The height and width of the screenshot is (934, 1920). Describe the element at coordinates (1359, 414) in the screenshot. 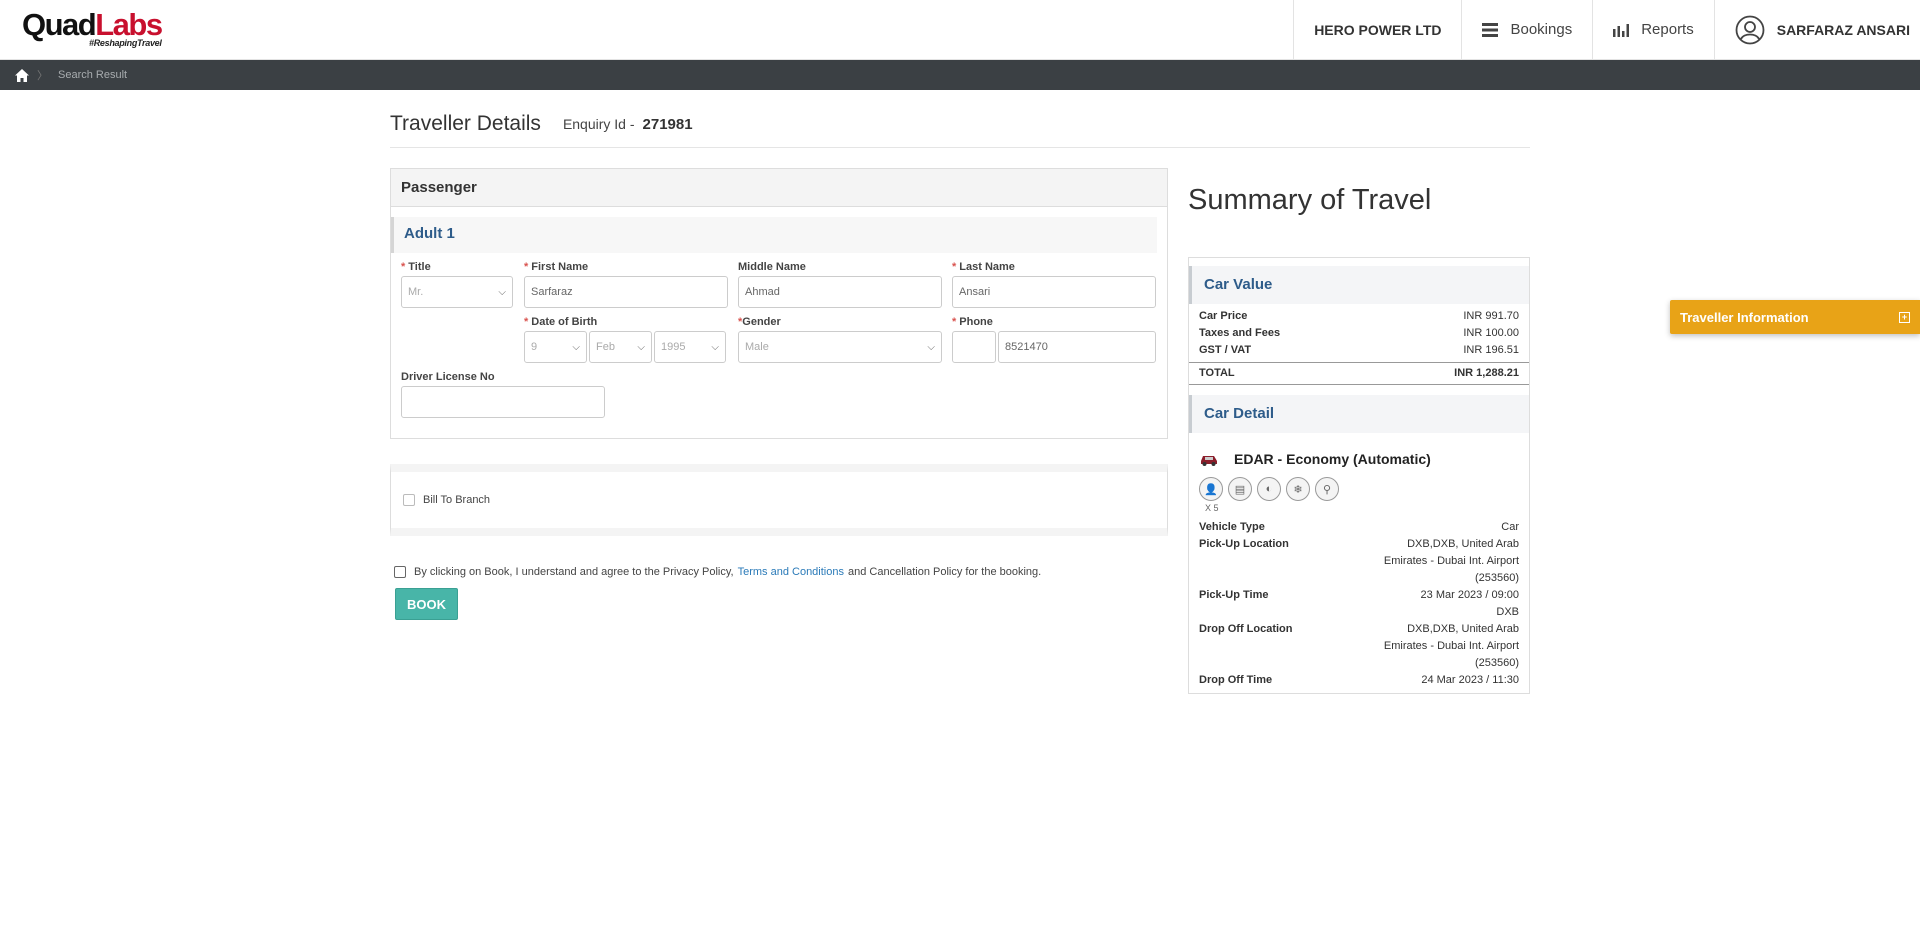

I see `car-detail-heading: Car Detail` at that location.